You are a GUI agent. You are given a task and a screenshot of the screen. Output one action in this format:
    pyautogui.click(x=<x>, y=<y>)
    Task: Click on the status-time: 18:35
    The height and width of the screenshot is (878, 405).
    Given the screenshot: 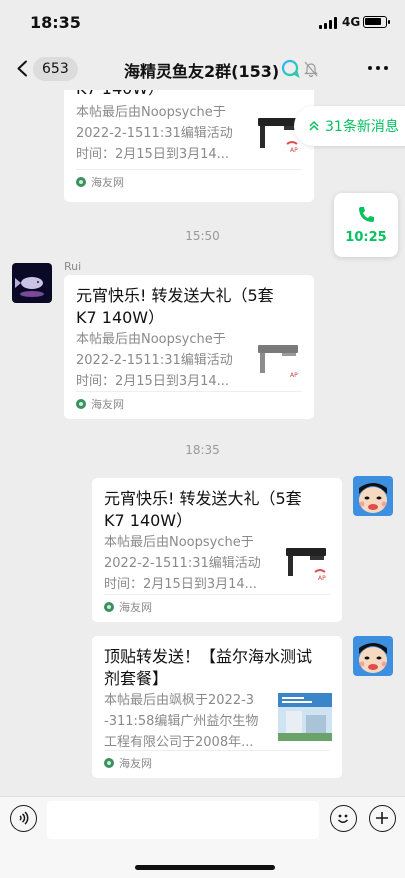 What is the action you would take?
    pyautogui.click(x=55, y=22)
    